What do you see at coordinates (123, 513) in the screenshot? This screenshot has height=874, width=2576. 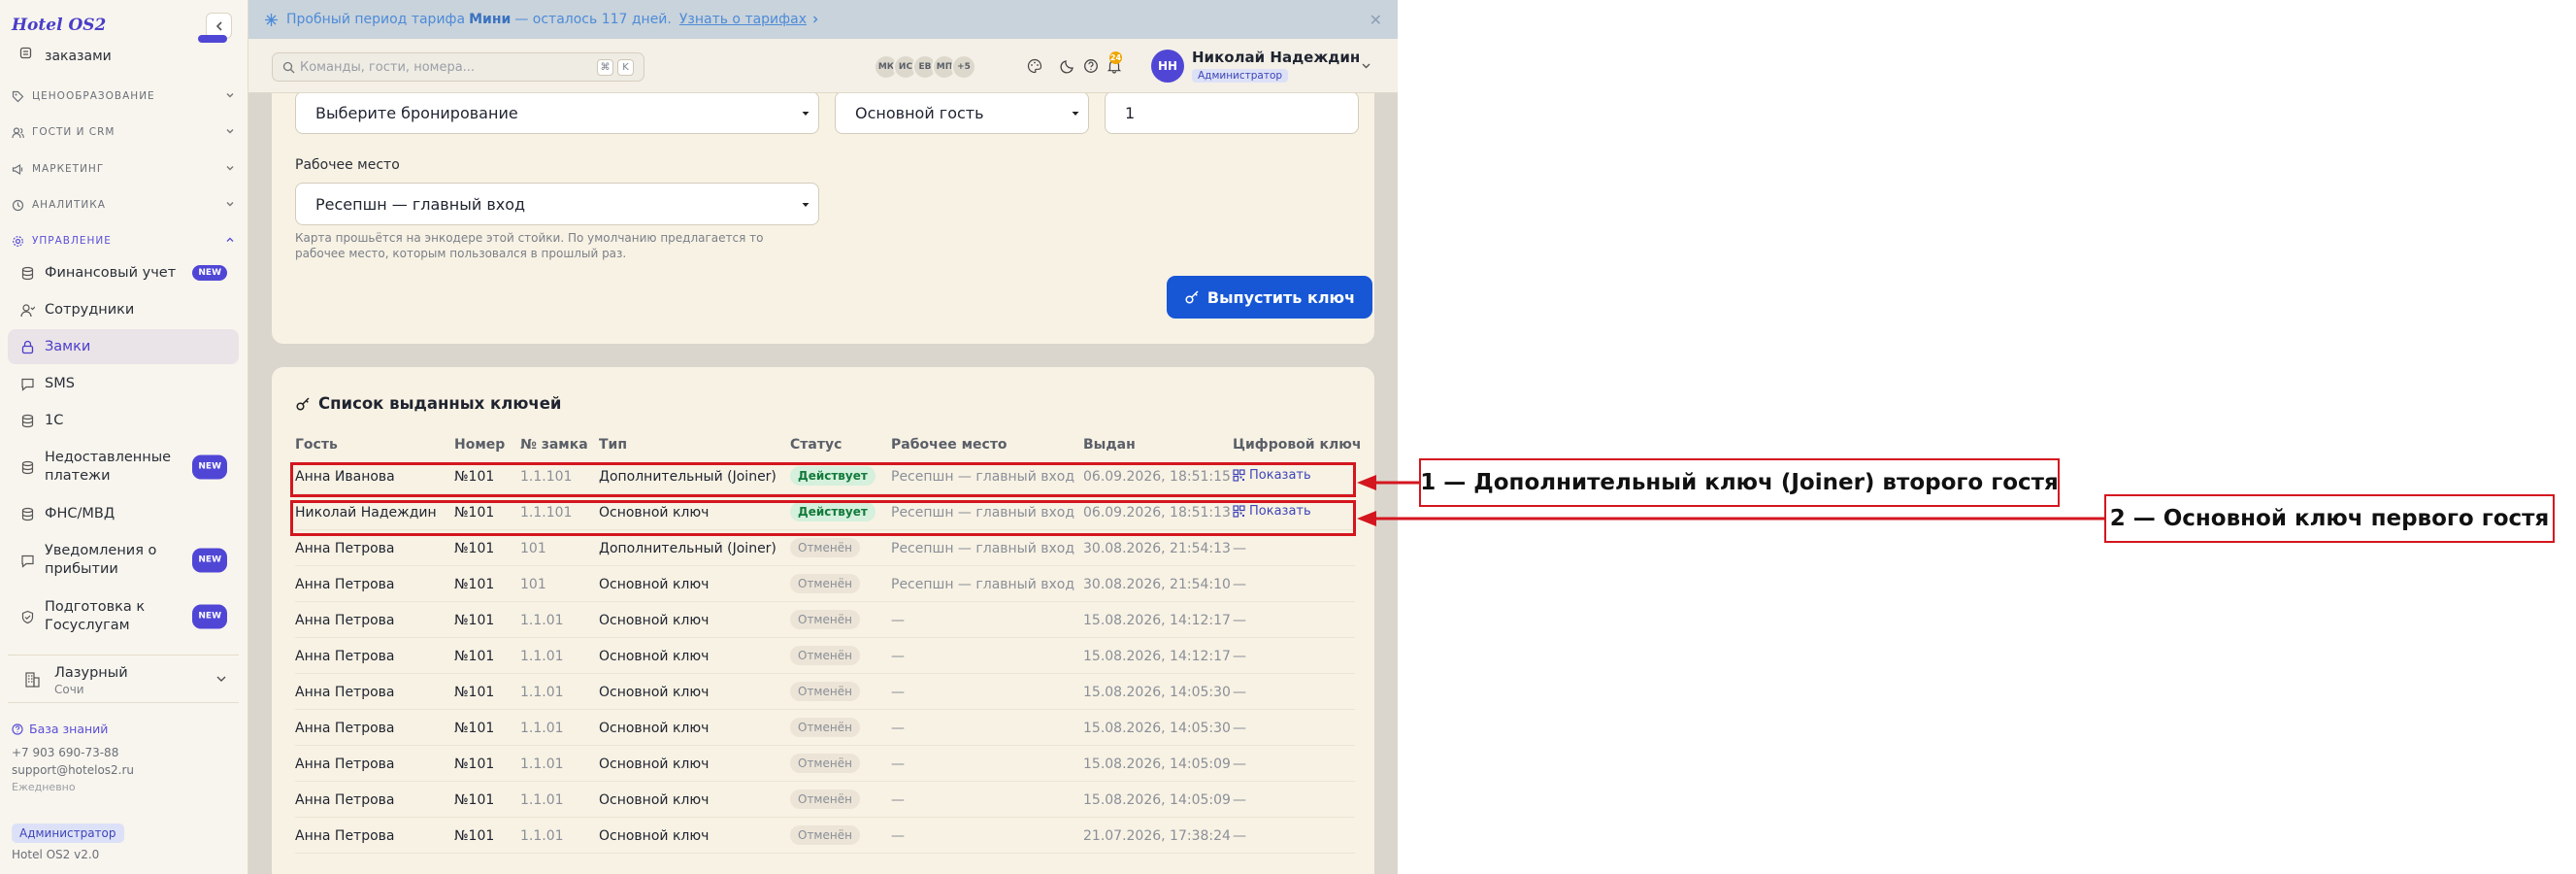 I see `sidebar-item-fns-mvd: ФНС/МВД` at bounding box center [123, 513].